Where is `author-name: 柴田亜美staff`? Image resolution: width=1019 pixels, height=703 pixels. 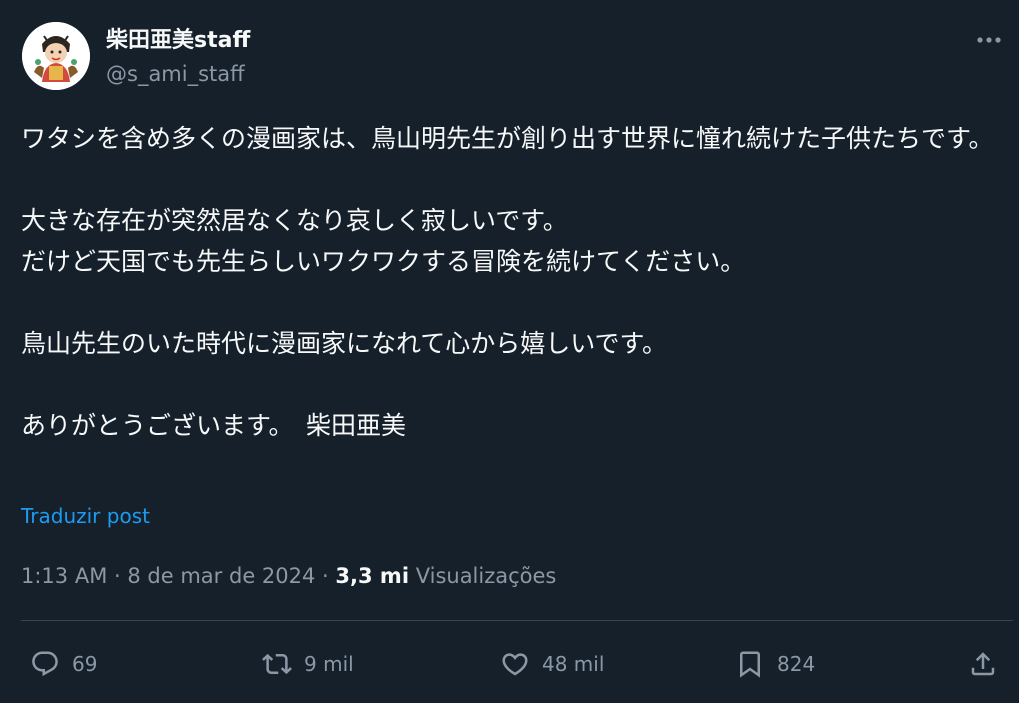 author-name: 柴田亜美staff is located at coordinates (178, 41).